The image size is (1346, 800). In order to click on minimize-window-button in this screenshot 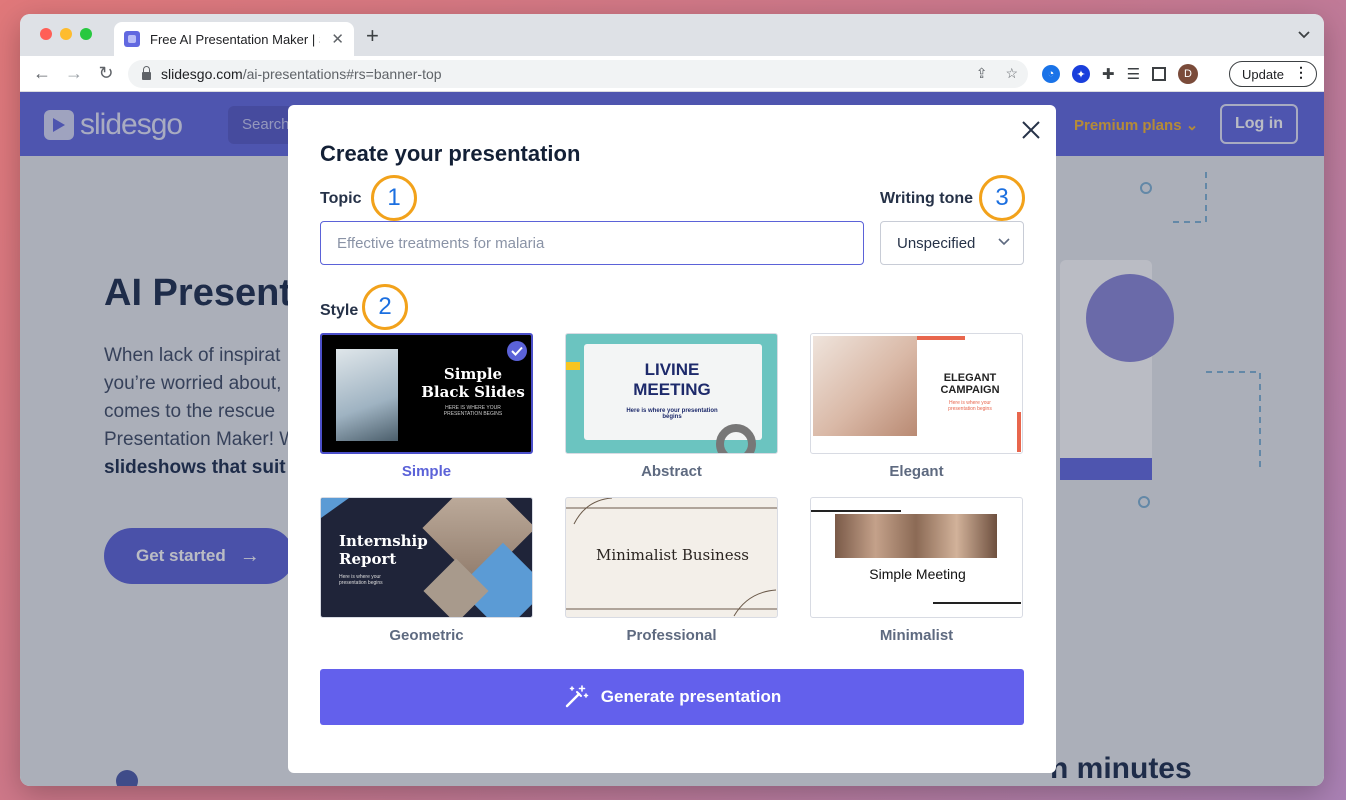, I will do `click(66, 34)`.